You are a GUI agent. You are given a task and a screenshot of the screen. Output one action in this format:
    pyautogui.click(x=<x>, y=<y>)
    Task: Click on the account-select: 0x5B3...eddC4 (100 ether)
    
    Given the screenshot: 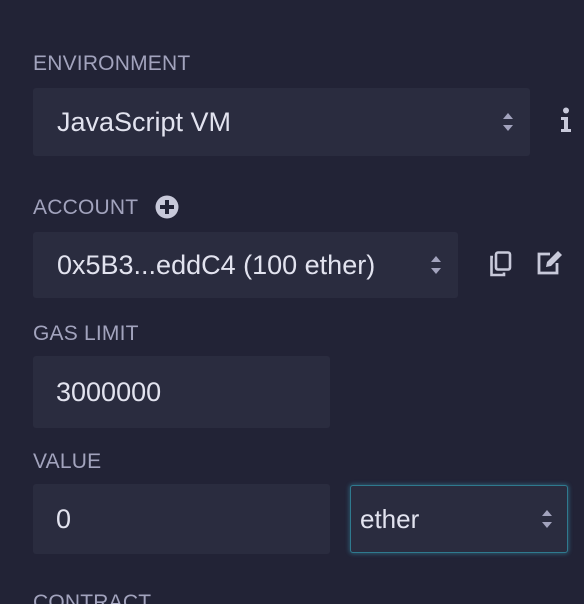 What is the action you would take?
    pyautogui.click(x=245, y=265)
    